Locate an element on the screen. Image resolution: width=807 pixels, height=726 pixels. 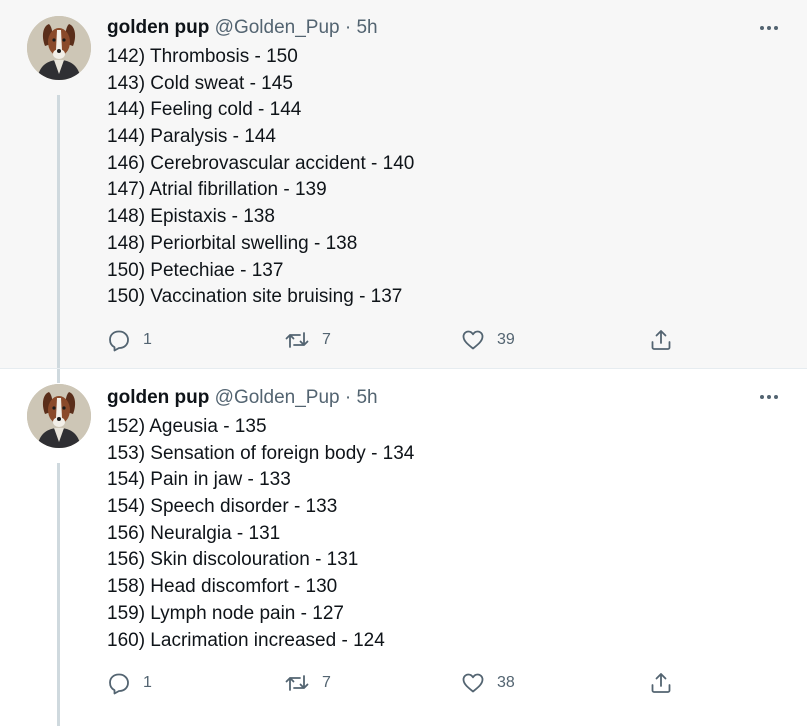
list-item: 154) Speech disorder - 133 is located at coordinates (222, 507).